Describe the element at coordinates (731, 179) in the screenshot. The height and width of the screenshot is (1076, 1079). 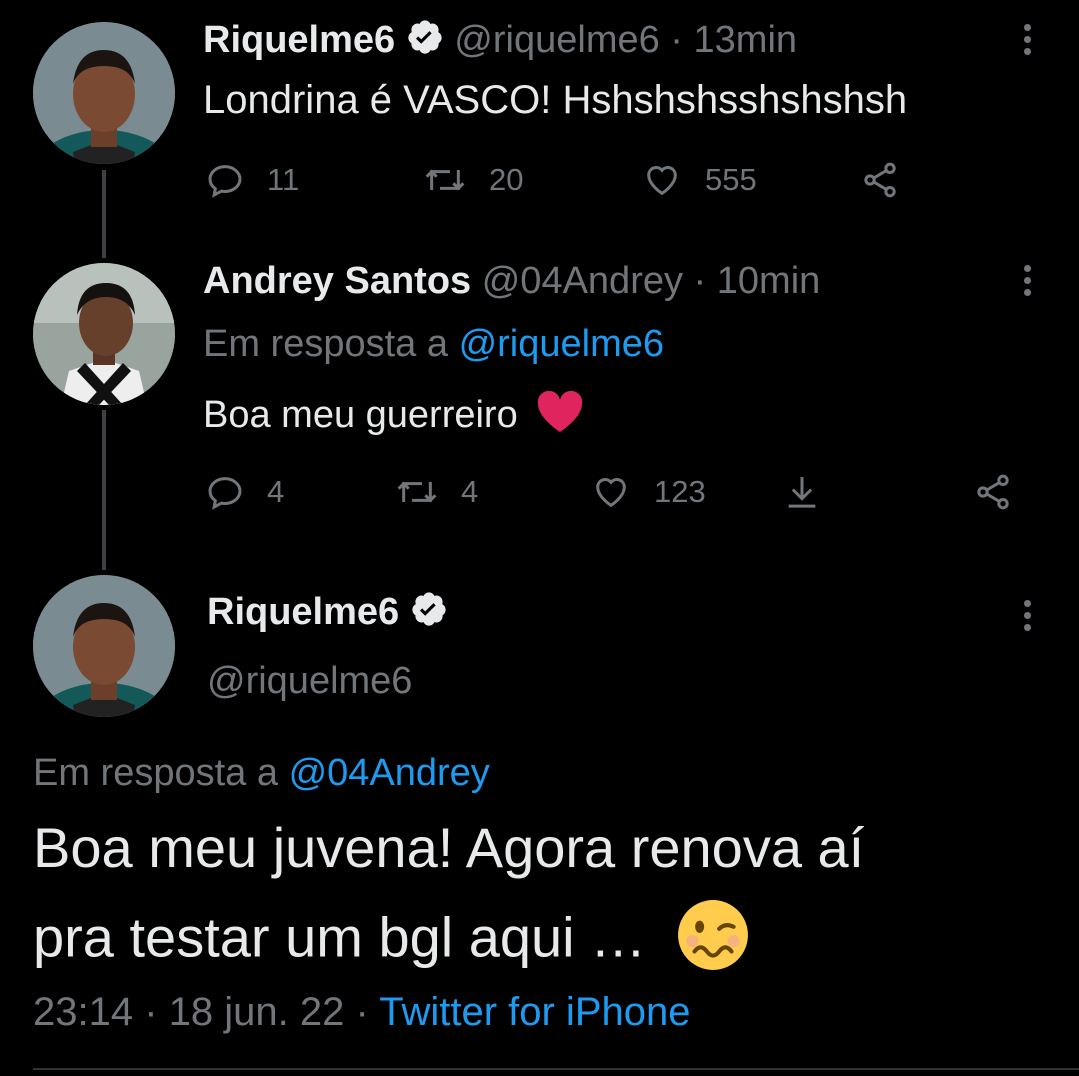
I see `like-count: 555` at that location.